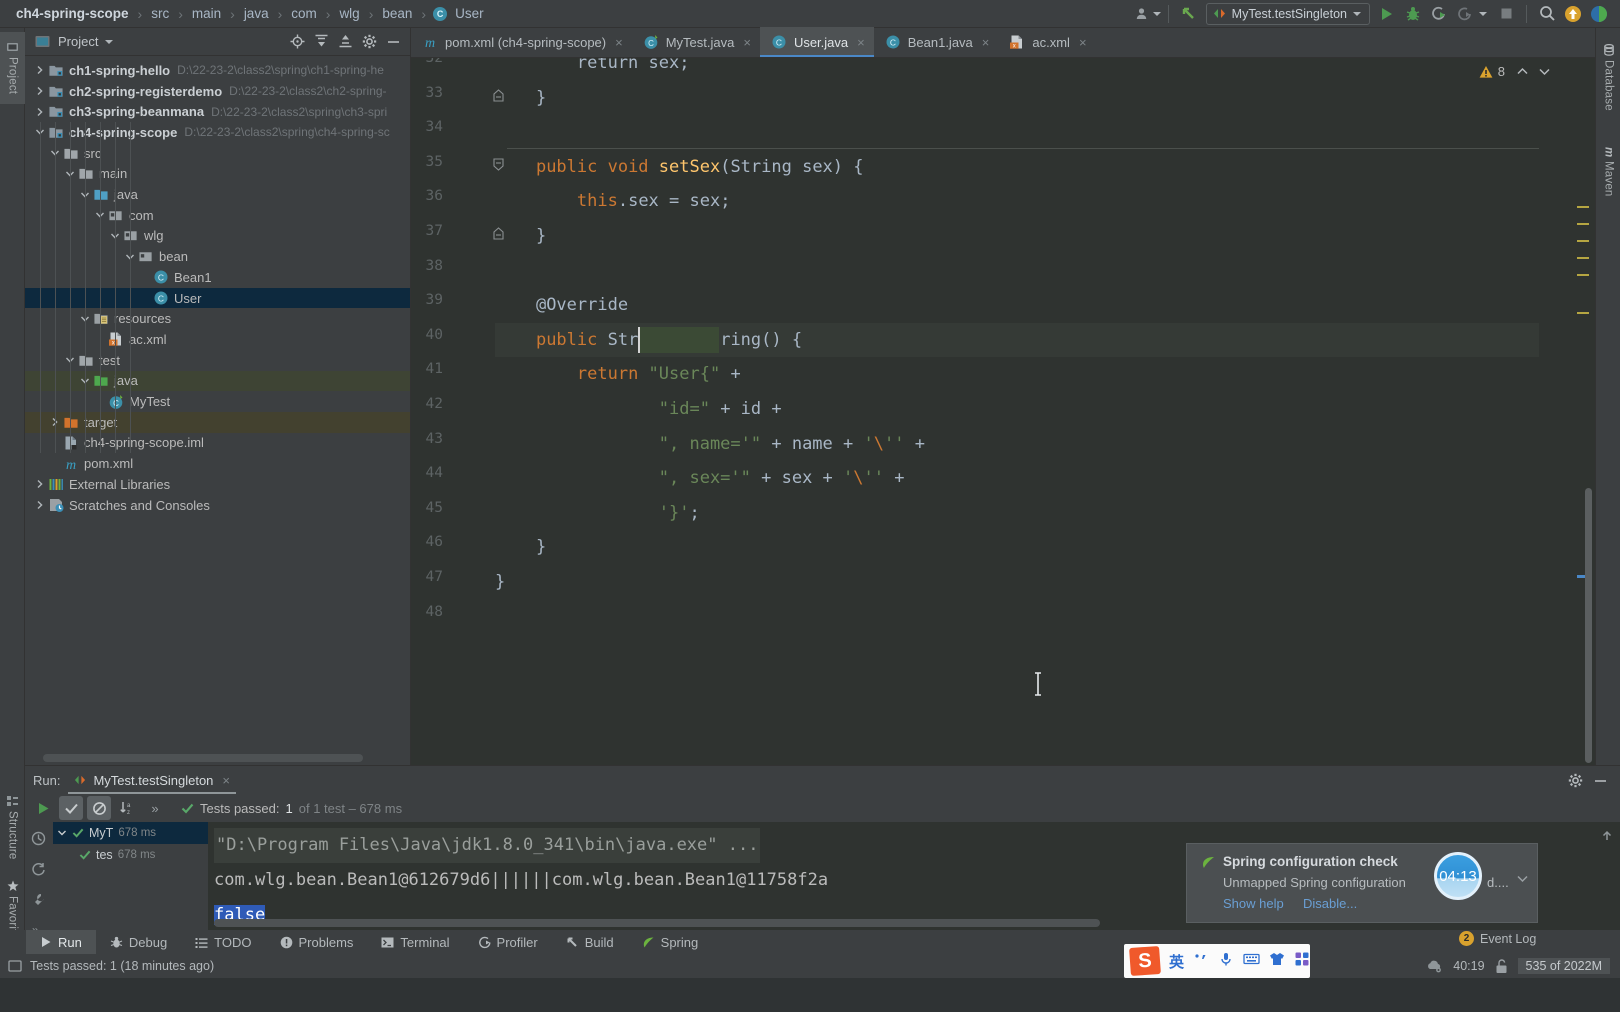  Describe the element at coordinates (1253, 903) in the screenshot. I see `balloon-link-show-help: Show help` at that location.